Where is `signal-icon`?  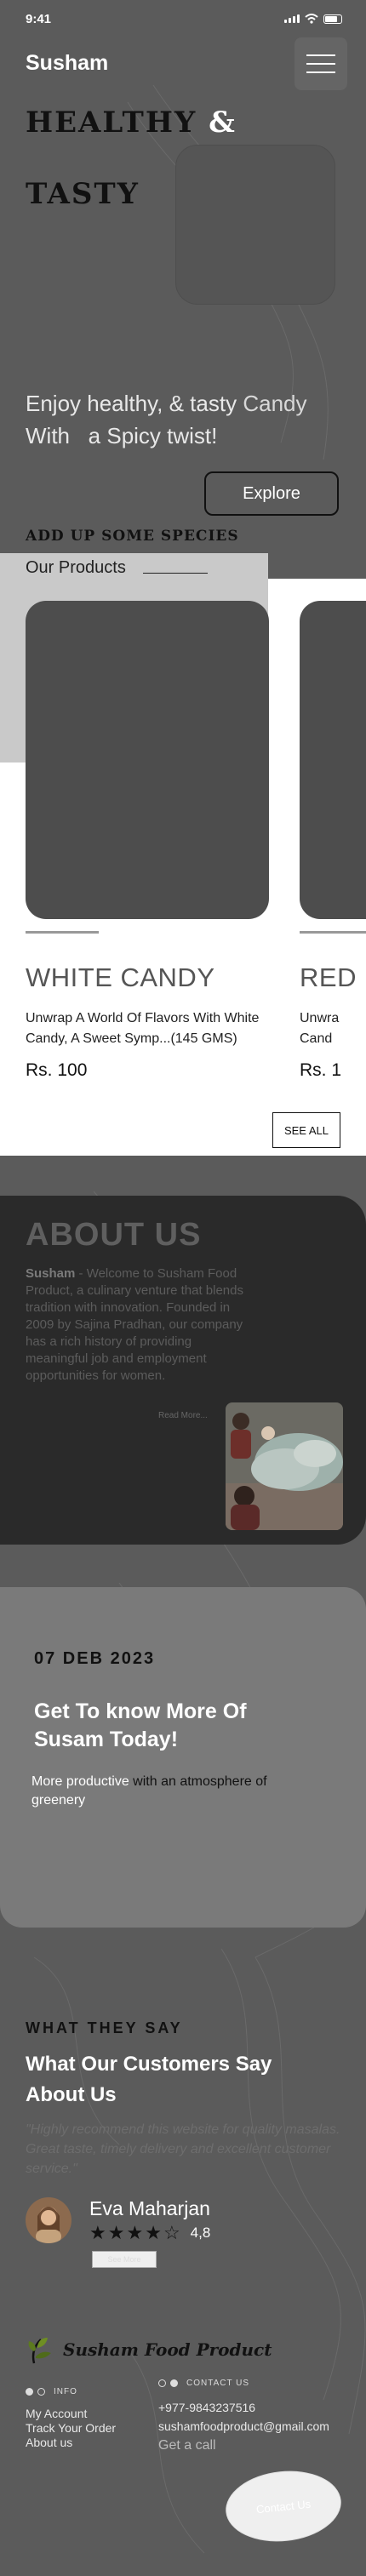 signal-icon is located at coordinates (292, 18).